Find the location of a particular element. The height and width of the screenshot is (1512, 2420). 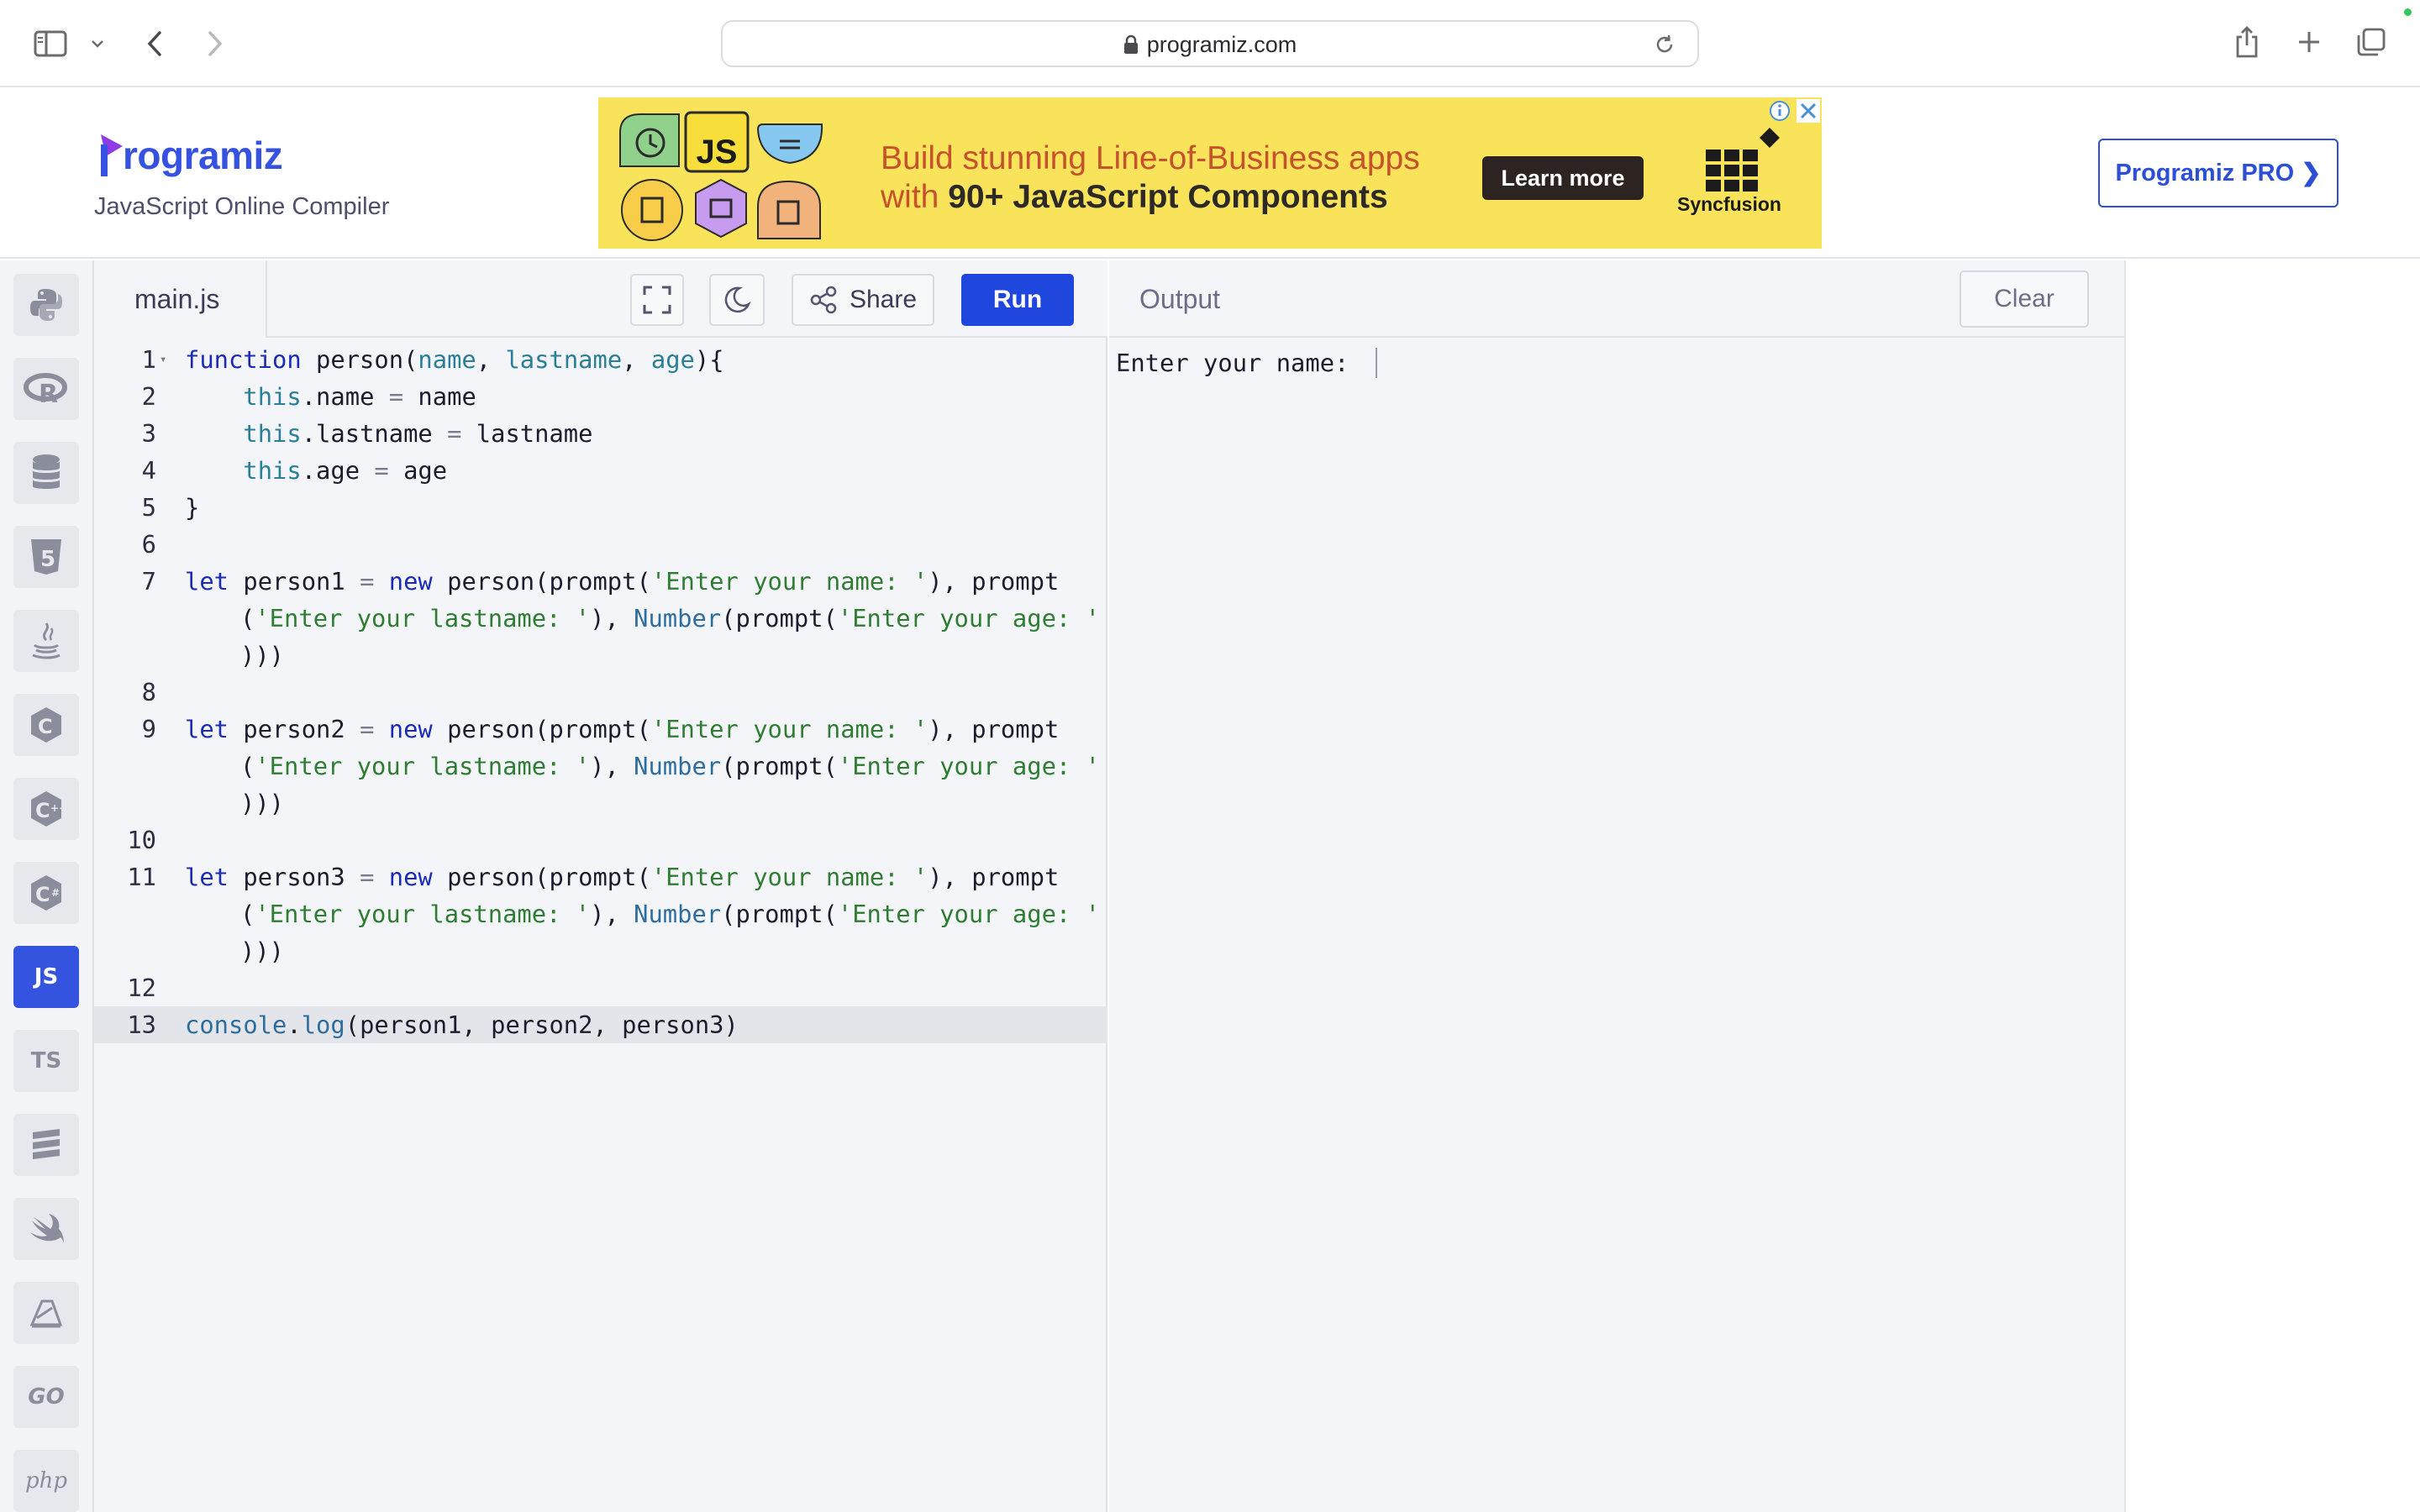

forward-icon is located at coordinates (215, 43).